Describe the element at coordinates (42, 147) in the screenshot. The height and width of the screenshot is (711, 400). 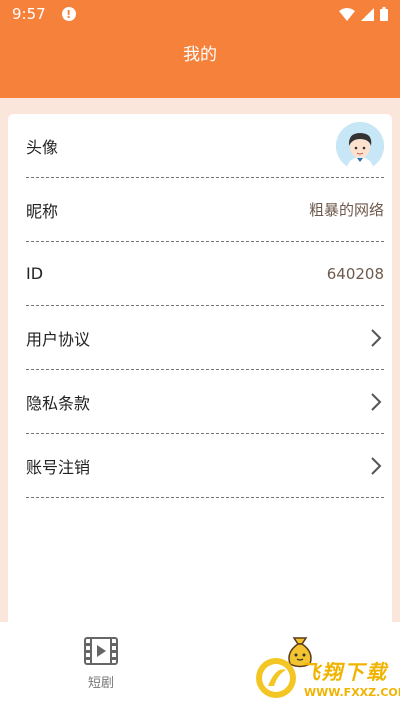
I see `row-label: 头像` at that location.